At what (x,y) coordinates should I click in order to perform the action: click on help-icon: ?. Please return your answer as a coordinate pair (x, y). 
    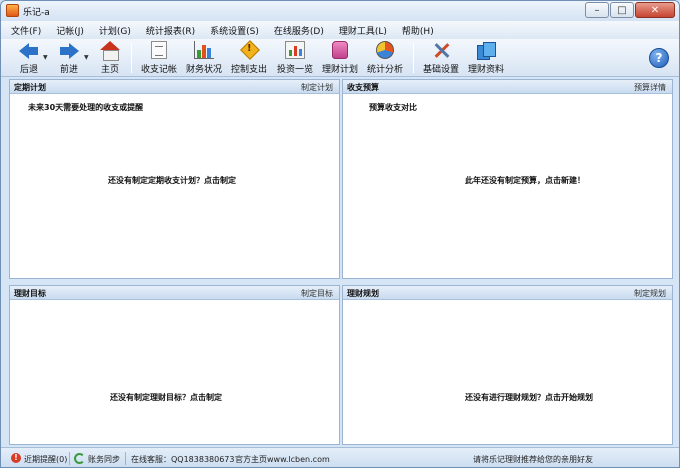
    Looking at the image, I should click on (659, 58).